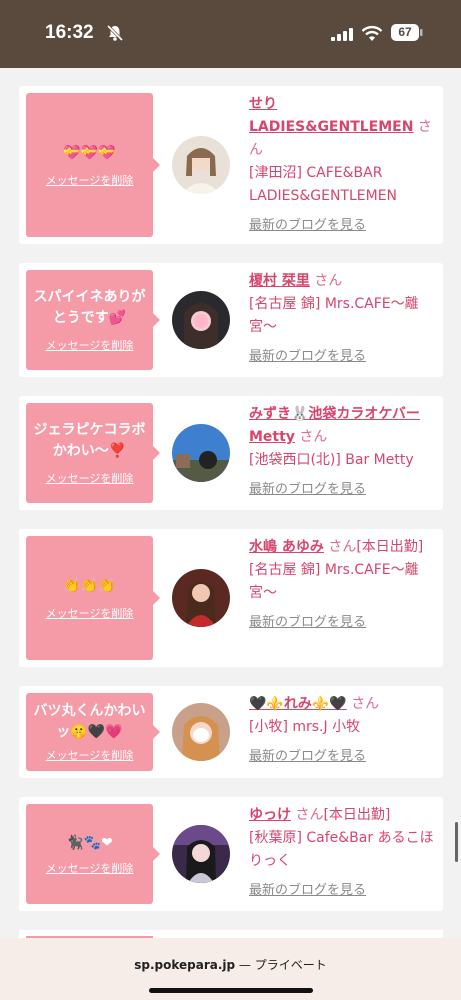  I want to click on cast-info: 榎村 栞里 さん [名古屋 錦] Mrs.CAFE〜離宮〜 最新のブログを見る, so click(342, 319).